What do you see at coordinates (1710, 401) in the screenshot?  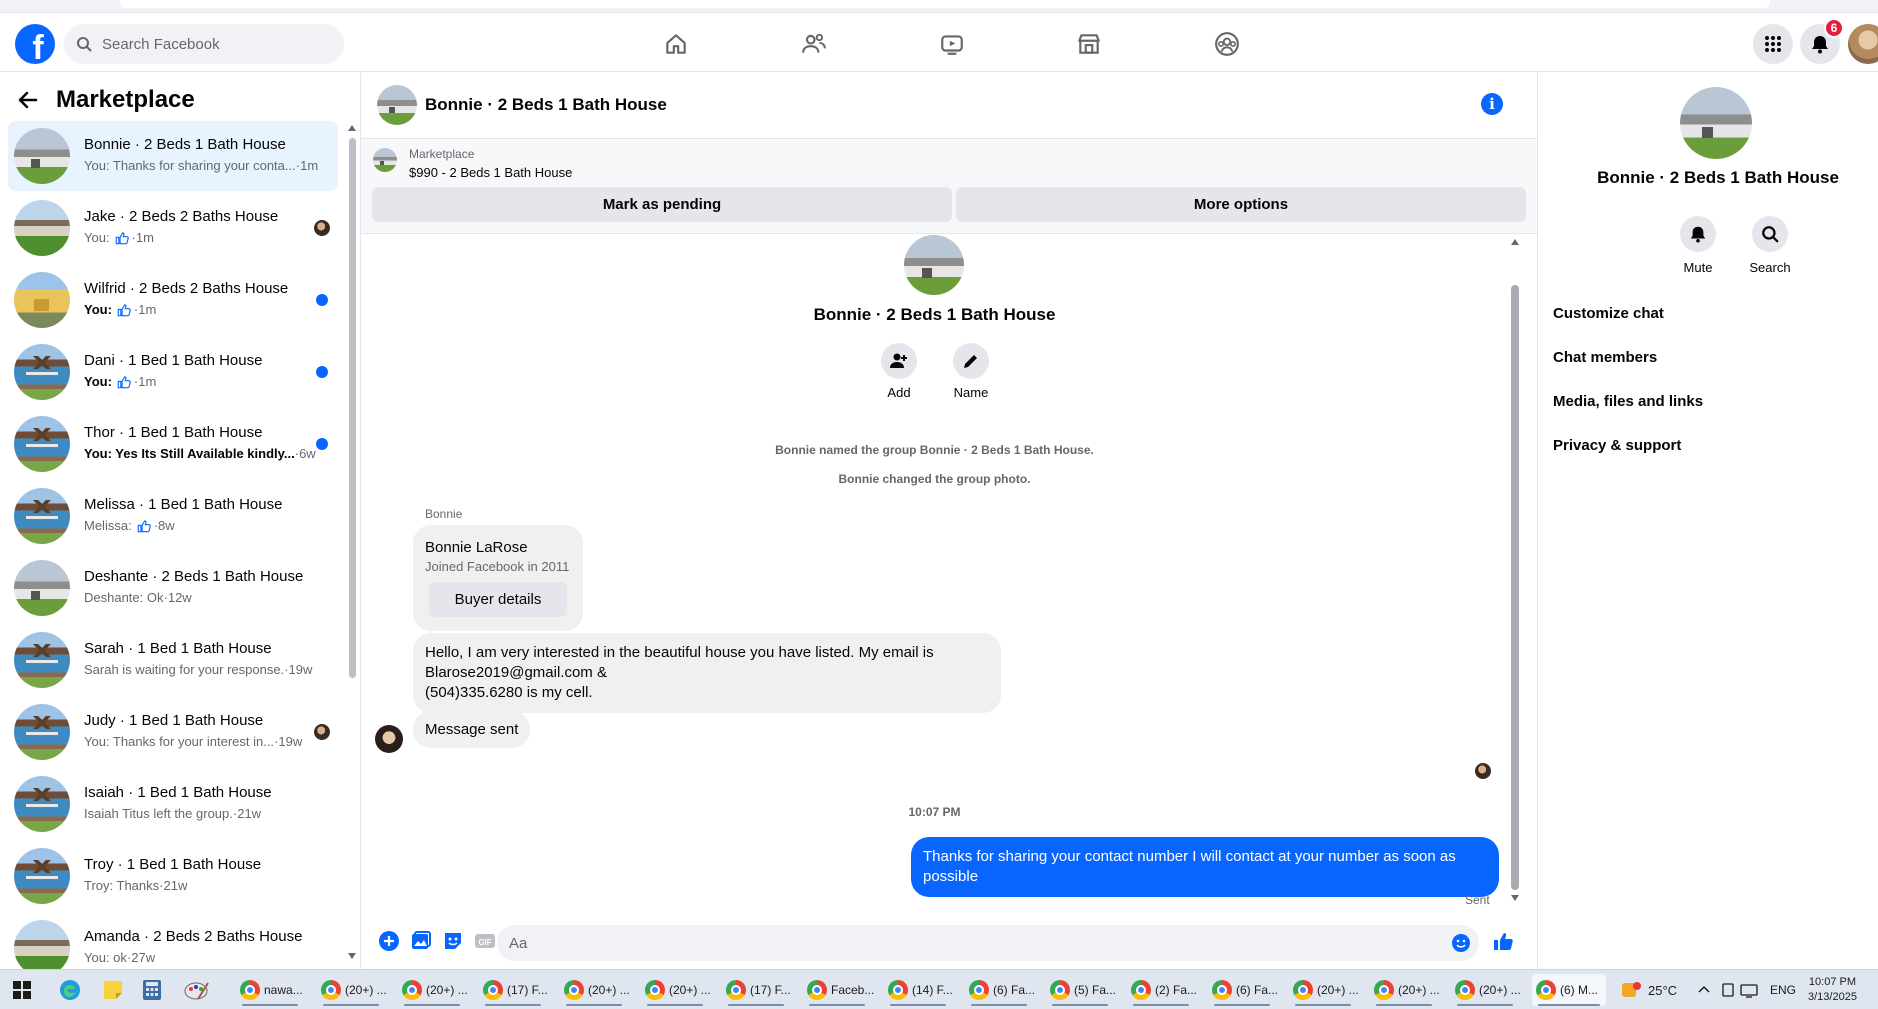 I see `media-files-links-section: Media, files and links` at bounding box center [1710, 401].